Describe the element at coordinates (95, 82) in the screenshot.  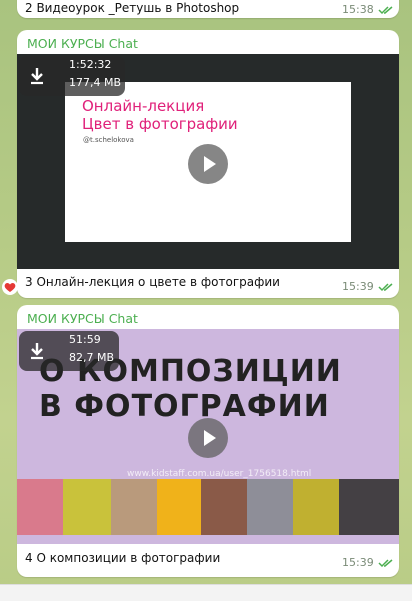
I see `video-size: 177,4 MB` at that location.